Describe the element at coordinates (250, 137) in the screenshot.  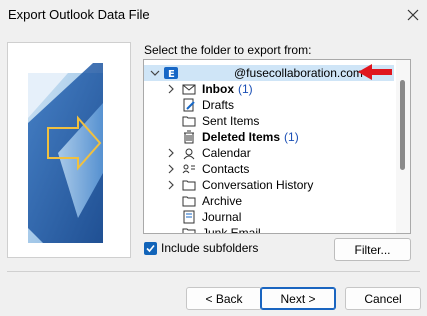
I see `tree-item-label: Deleted Items (1)` at that location.